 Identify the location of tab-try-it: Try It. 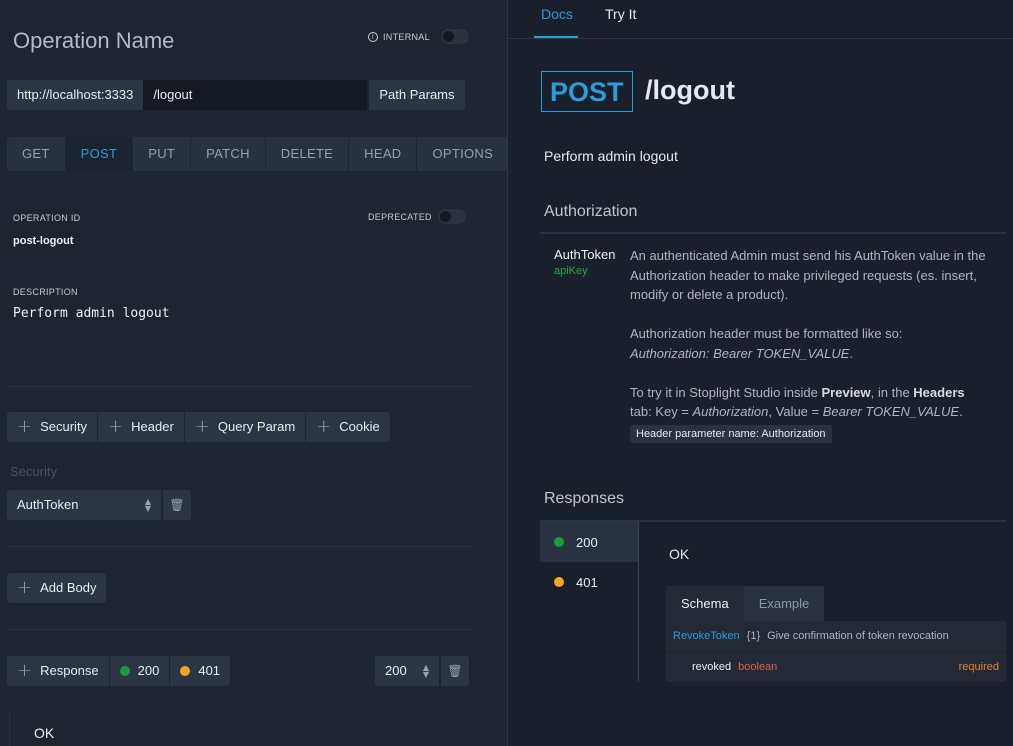
(620, 19).